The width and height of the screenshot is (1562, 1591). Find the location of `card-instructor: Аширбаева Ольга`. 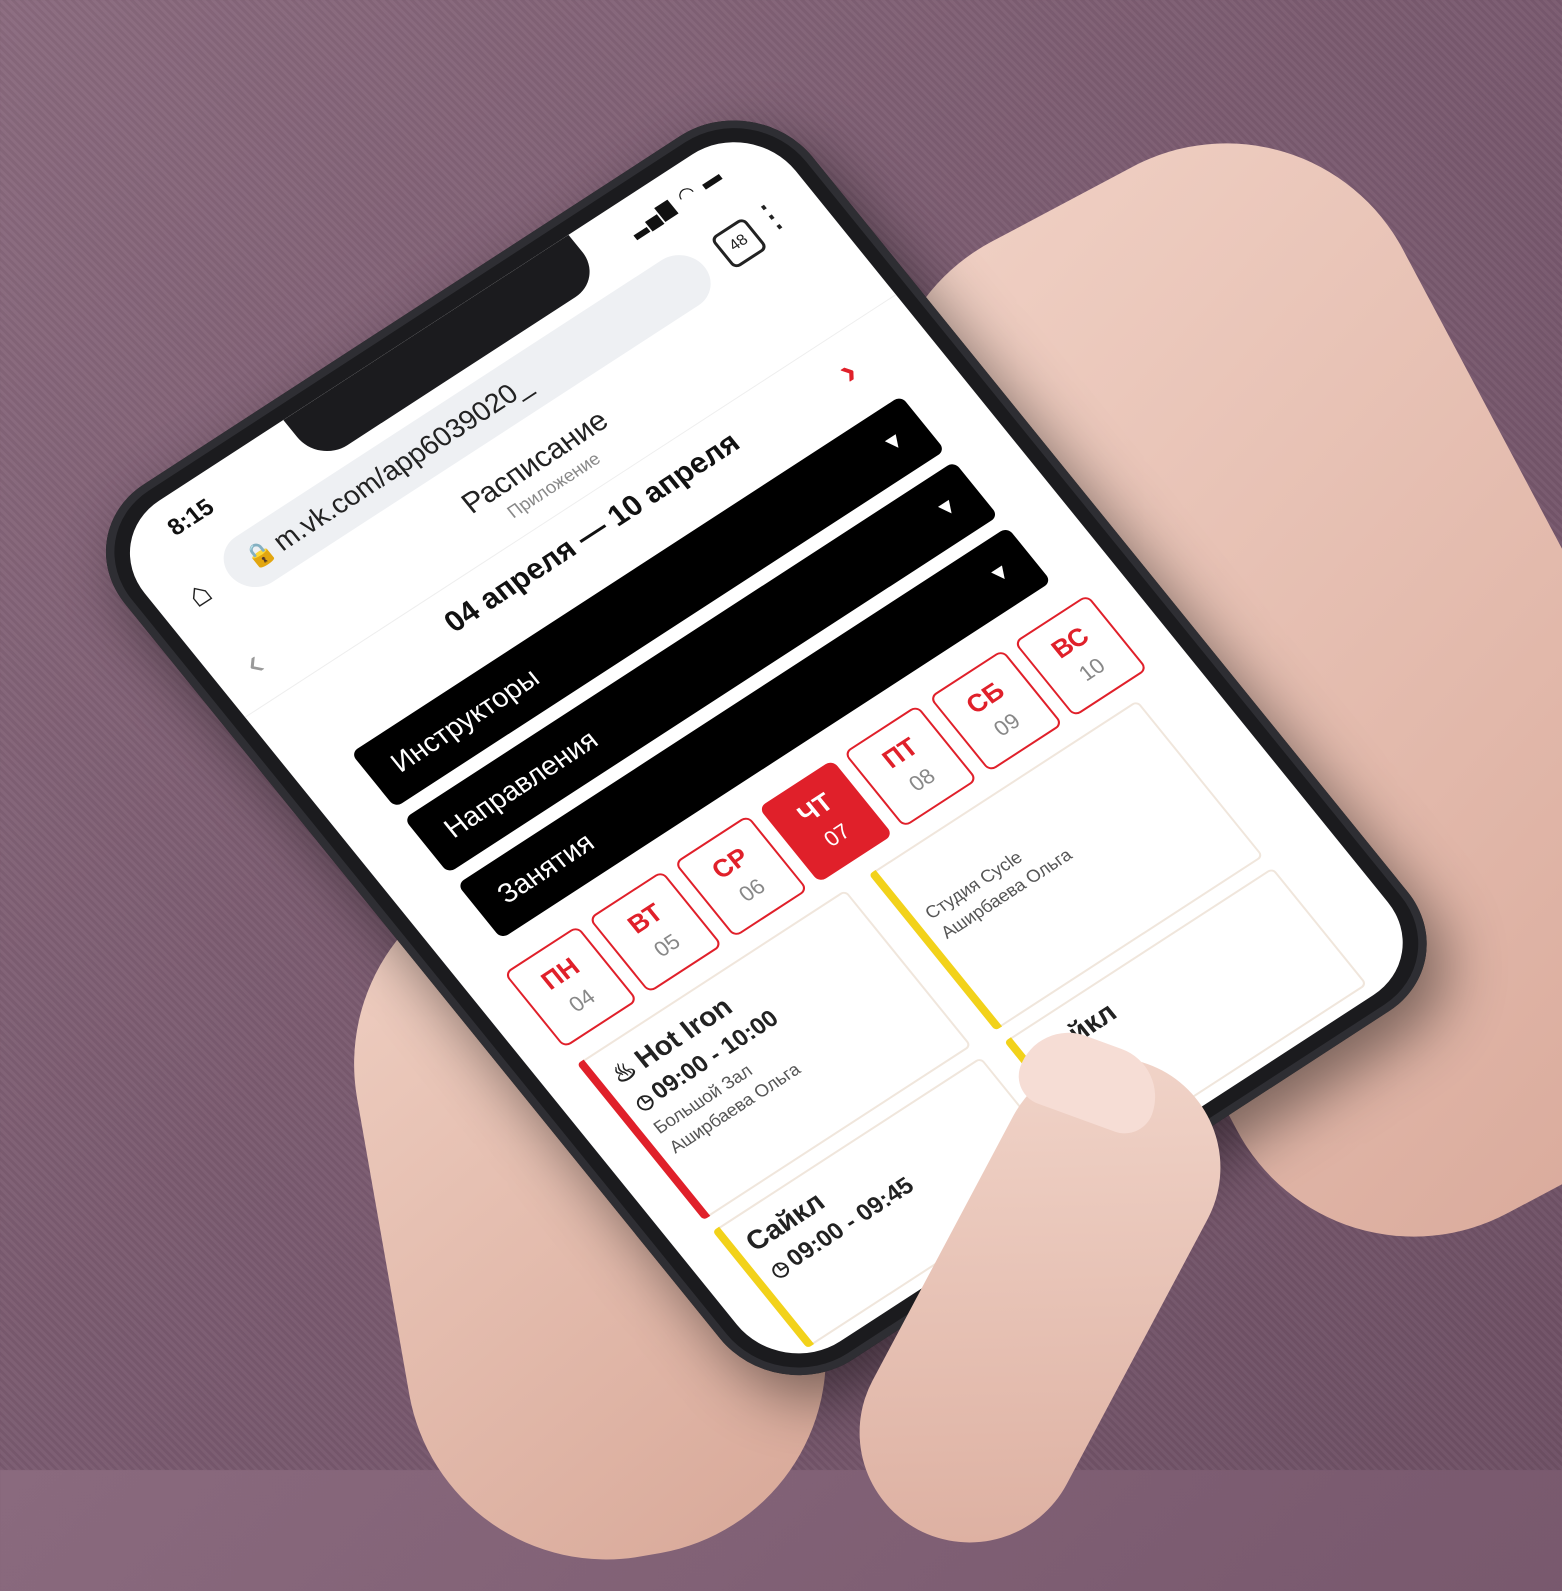

card-instructor: Аширбаева Ольга is located at coordinates (1006, 893).